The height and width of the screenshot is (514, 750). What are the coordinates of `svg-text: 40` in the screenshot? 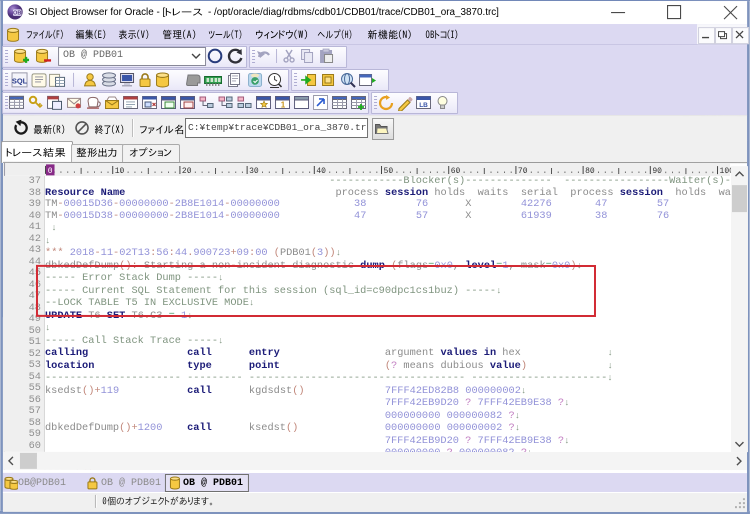 It's located at (321, 171).